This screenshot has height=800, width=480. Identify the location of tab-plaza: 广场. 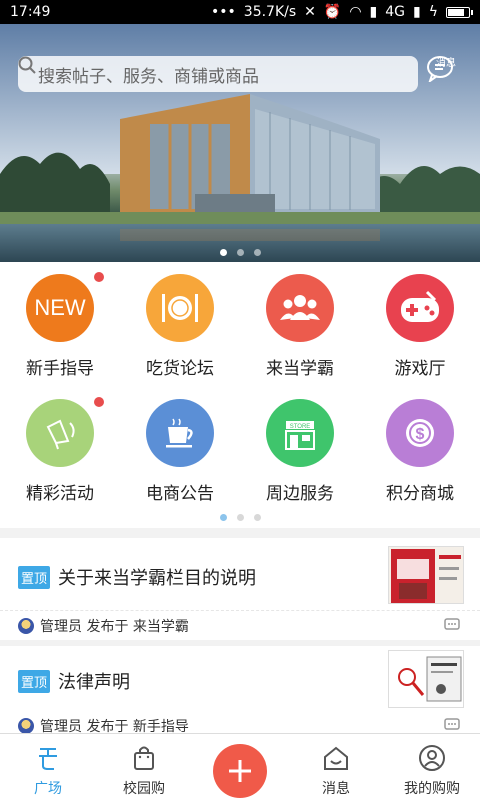
(48, 771).